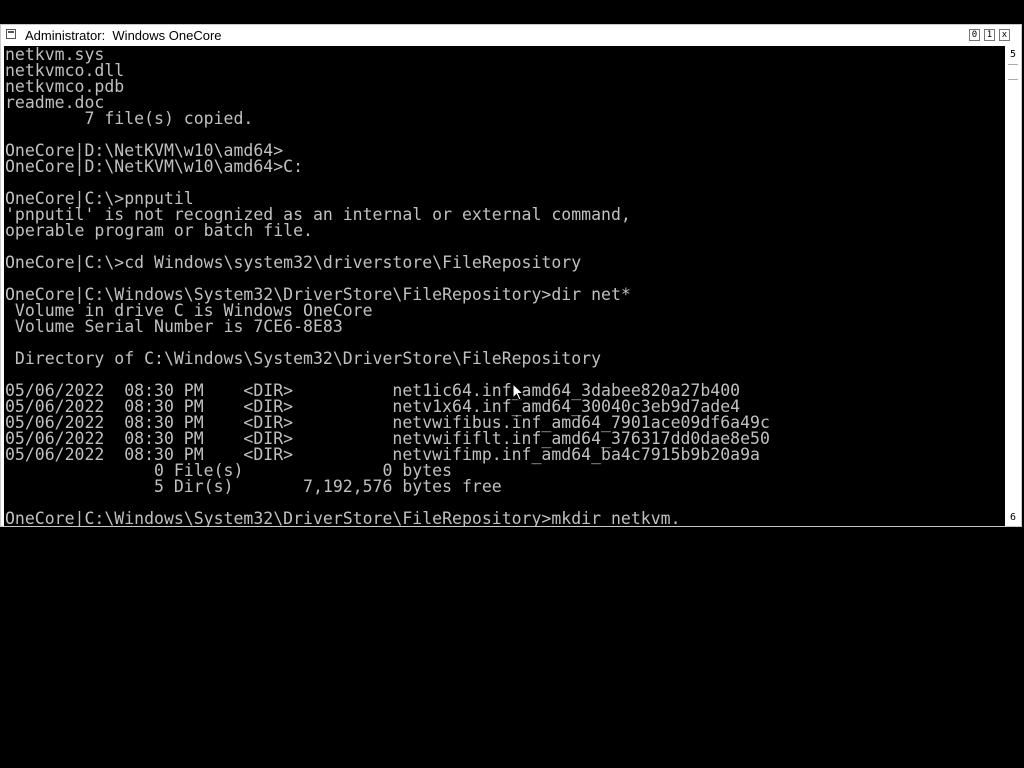 This screenshot has width=1024, height=768. What do you see at coordinates (65, 86) in the screenshot?
I see `console-line: netkvmco.pdb` at bounding box center [65, 86].